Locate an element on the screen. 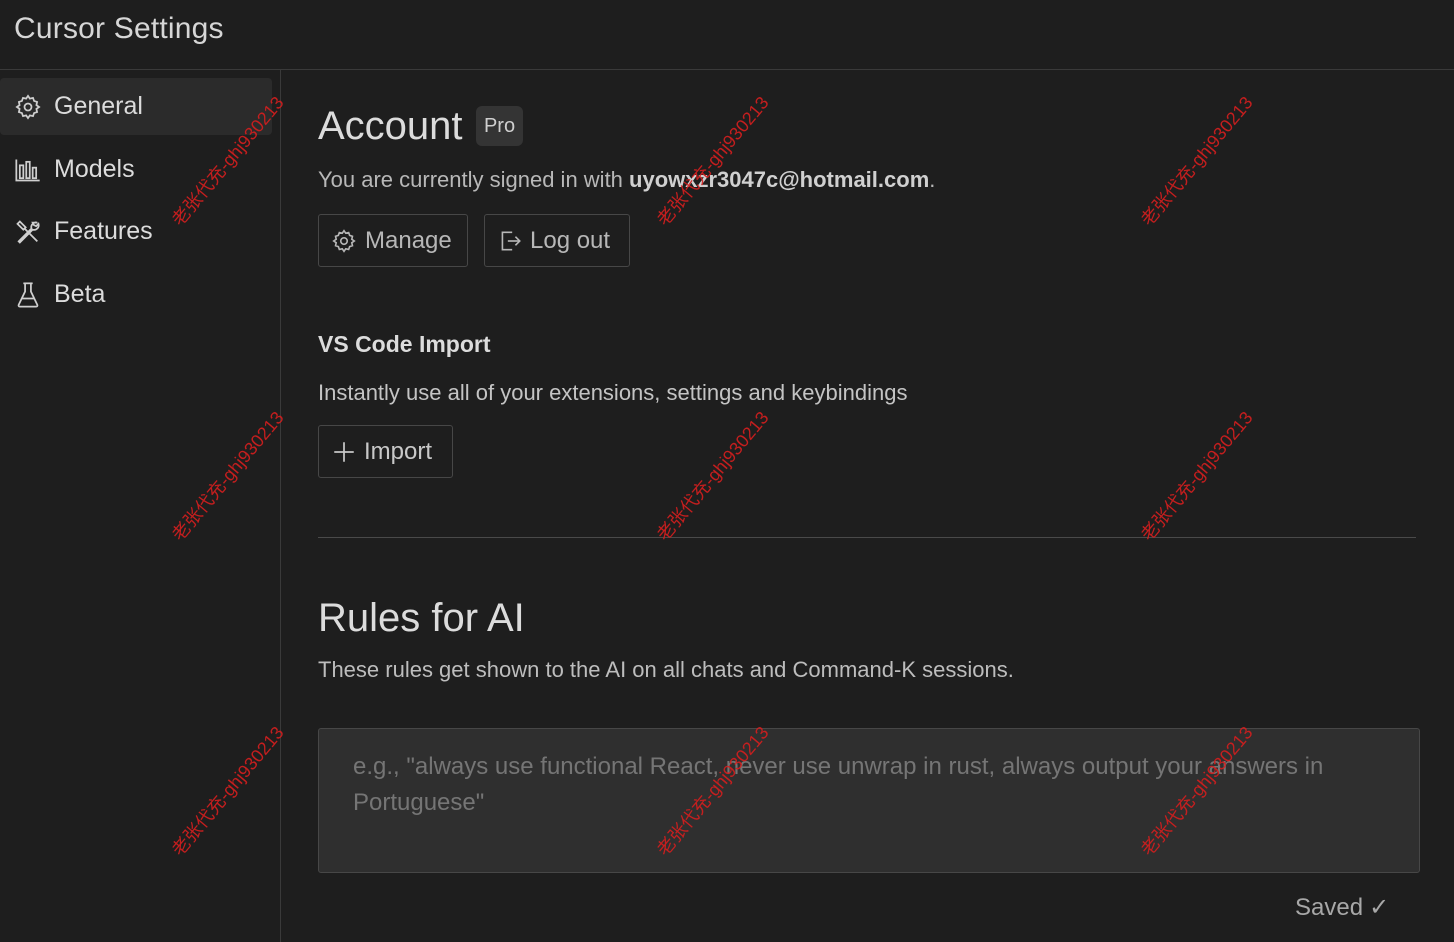 The width and height of the screenshot is (1454, 942). window-title: Cursor Settings is located at coordinates (119, 28).